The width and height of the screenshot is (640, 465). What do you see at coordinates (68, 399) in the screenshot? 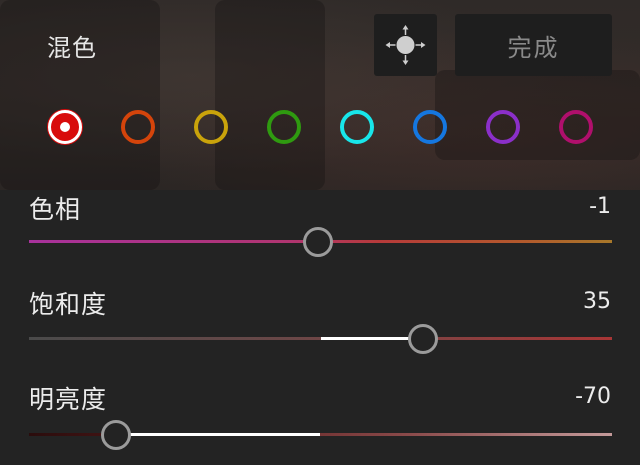
I see `luminance-label: 明亮度` at bounding box center [68, 399].